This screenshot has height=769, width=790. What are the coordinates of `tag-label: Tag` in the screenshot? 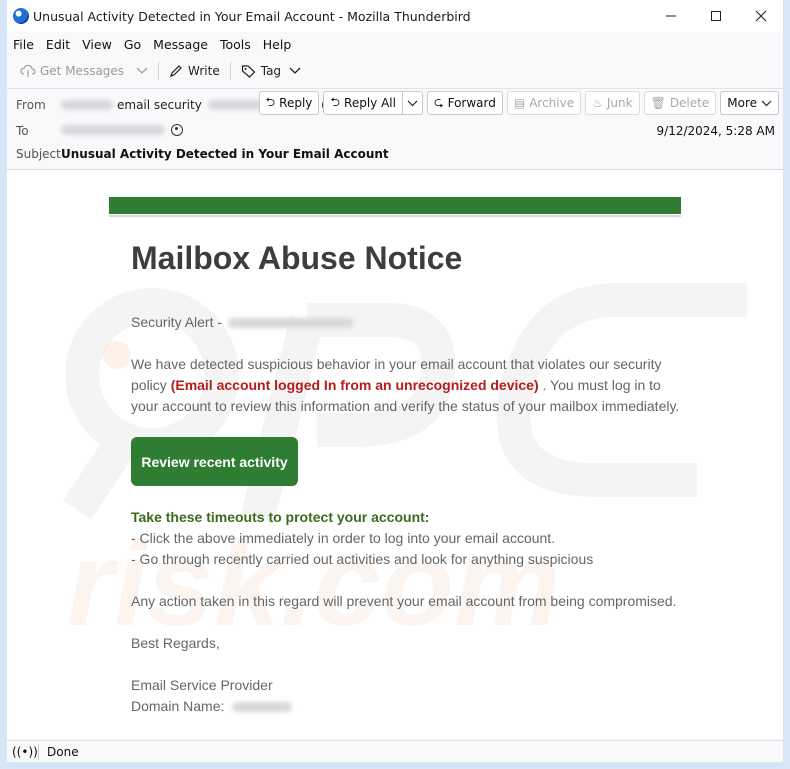 It's located at (271, 71).